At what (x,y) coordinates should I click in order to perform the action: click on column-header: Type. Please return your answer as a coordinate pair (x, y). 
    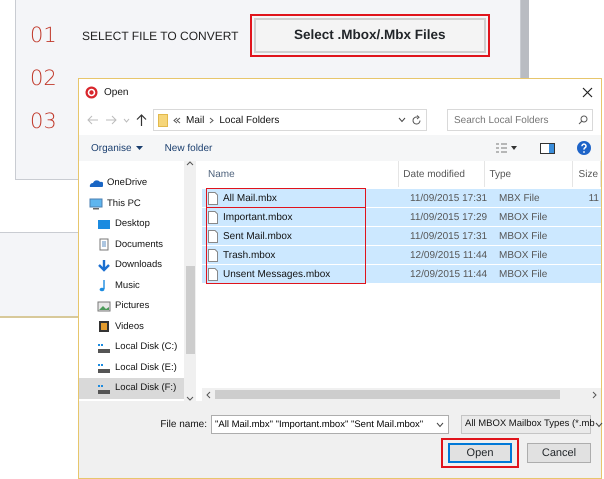
    Looking at the image, I should click on (529, 174).